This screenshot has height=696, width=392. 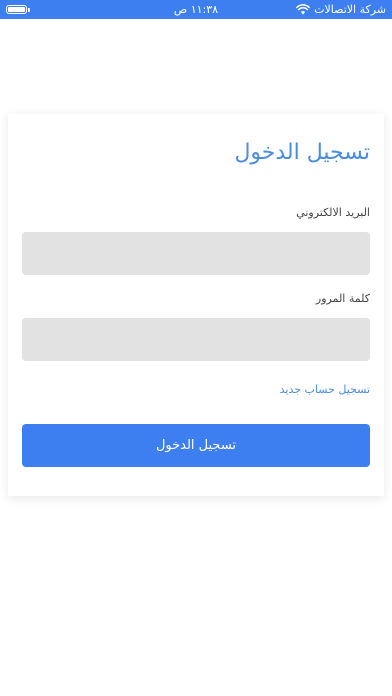 What do you see at coordinates (303, 9) in the screenshot?
I see `wifi-icon` at bounding box center [303, 9].